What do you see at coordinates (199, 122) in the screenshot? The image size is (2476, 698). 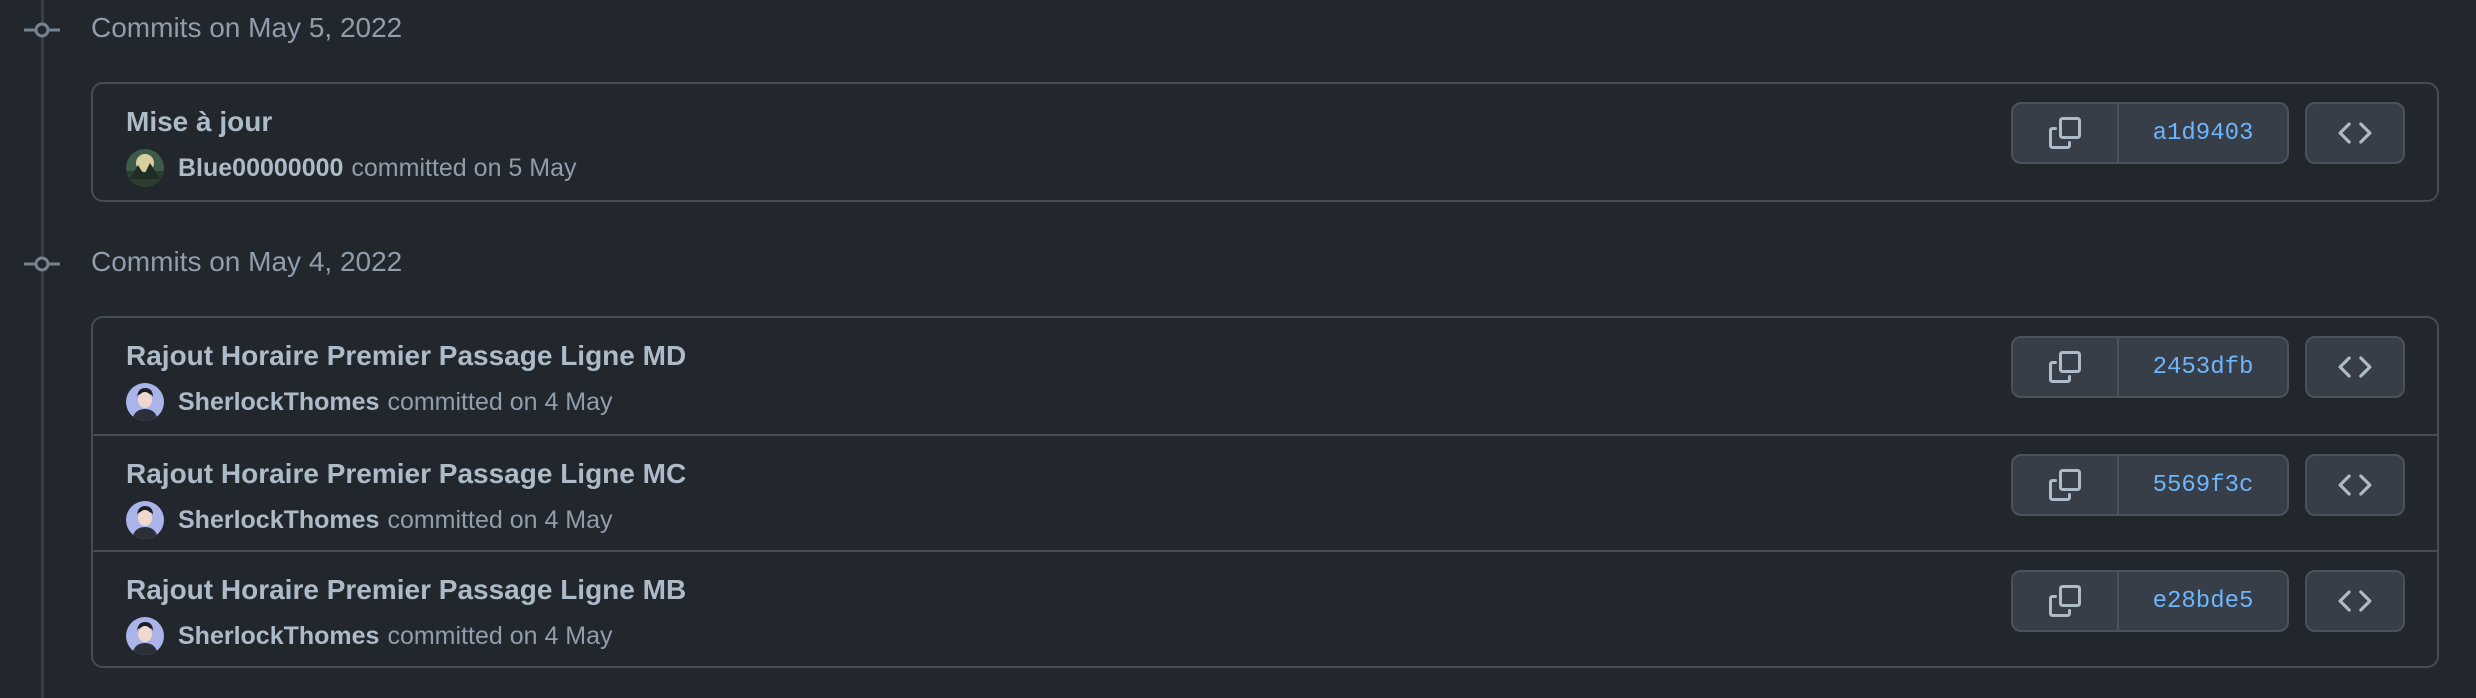 I see `commit-title: Mise à jour` at bounding box center [199, 122].